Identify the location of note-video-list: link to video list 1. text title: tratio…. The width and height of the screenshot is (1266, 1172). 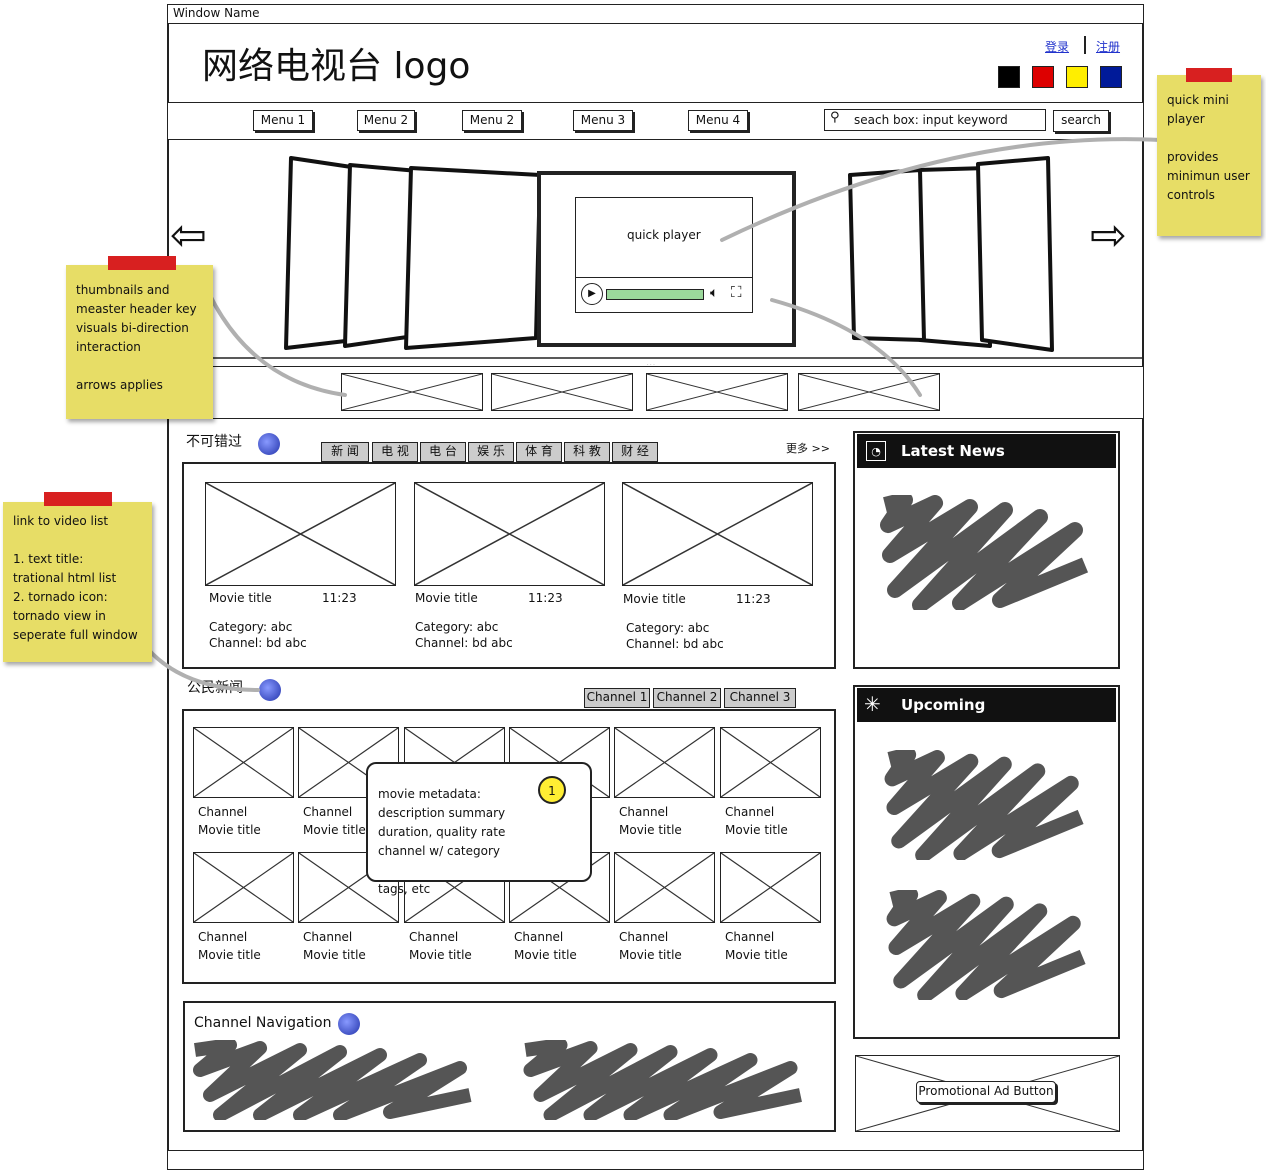
(77, 582).